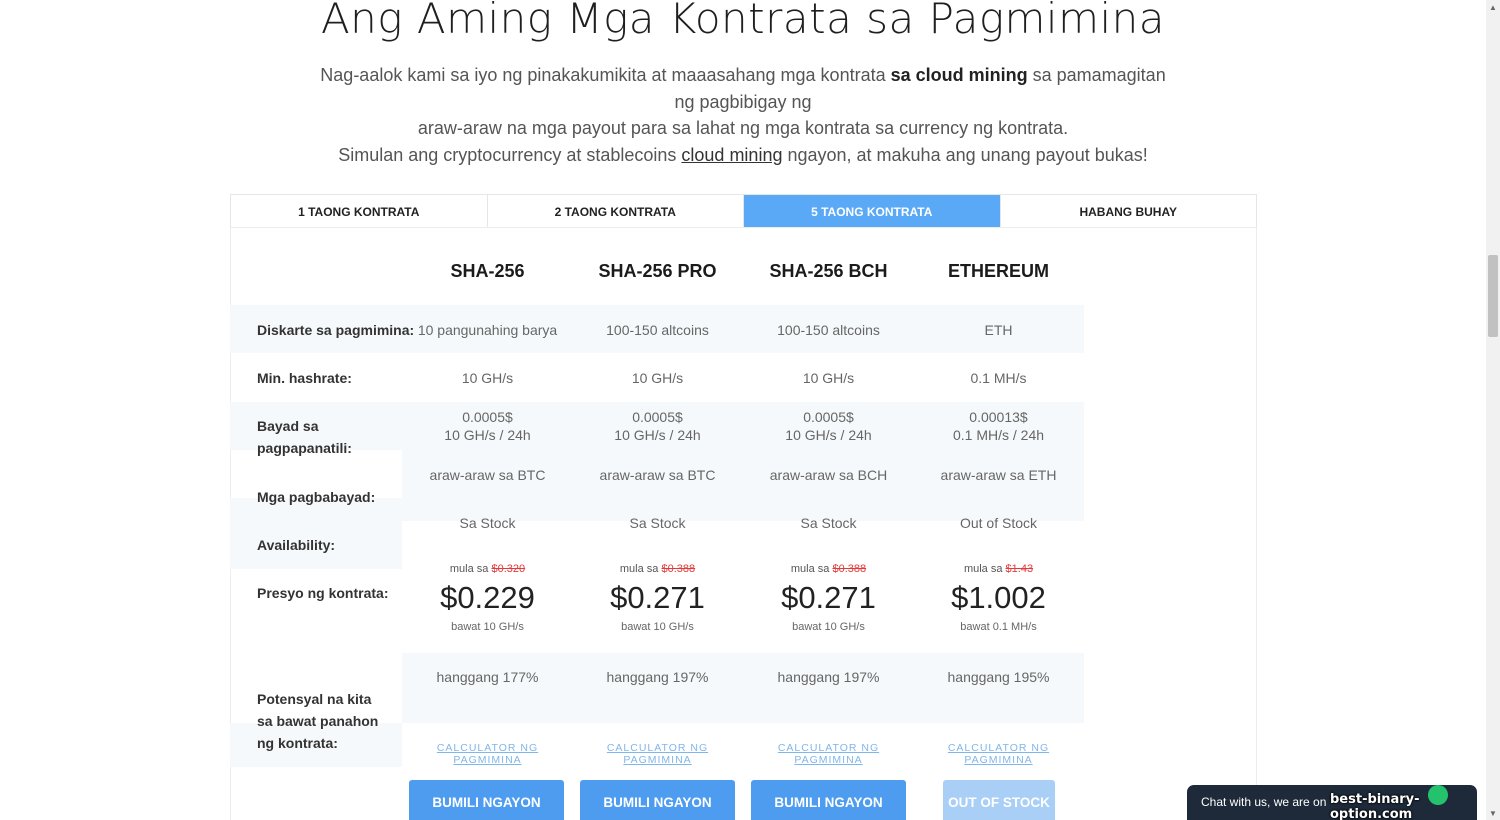 This screenshot has height=820, width=1500. What do you see at coordinates (359, 211) in the screenshot?
I see `tab-1-year: 1 TAONG KONTRATA` at bounding box center [359, 211].